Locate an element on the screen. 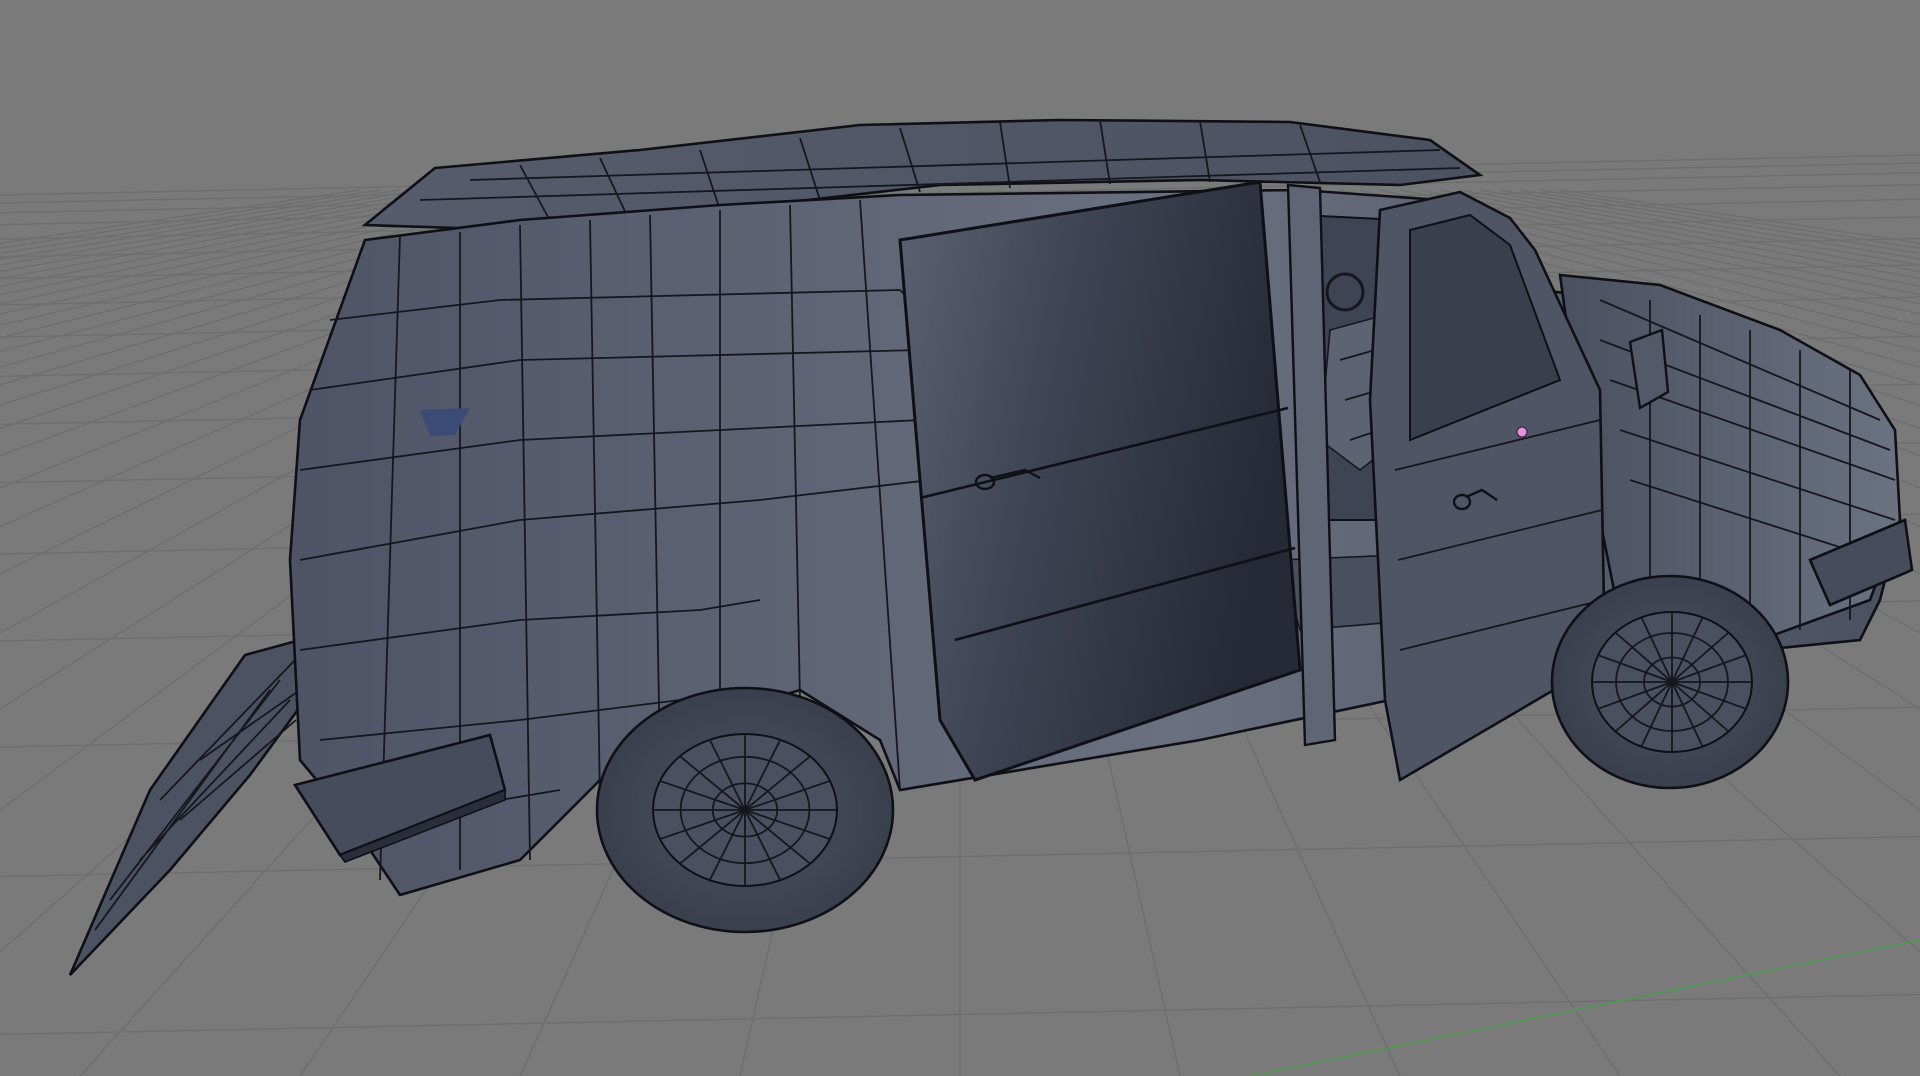 Image resolution: width=1920 pixels, height=1076 pixels. selected-vertex is located at coordinates (1522, 432).